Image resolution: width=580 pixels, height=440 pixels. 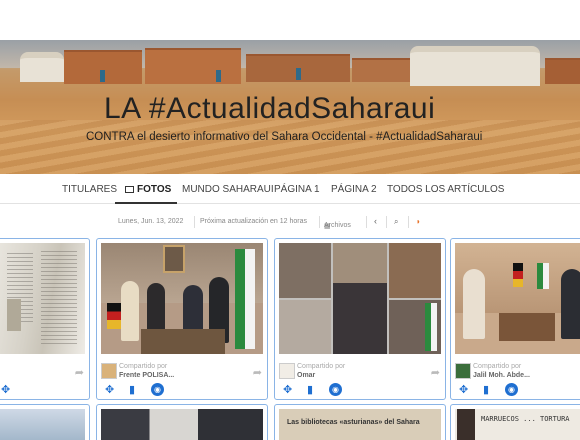 I want to click on photo-card: ➦ ✥, so click(x=45, y=319).